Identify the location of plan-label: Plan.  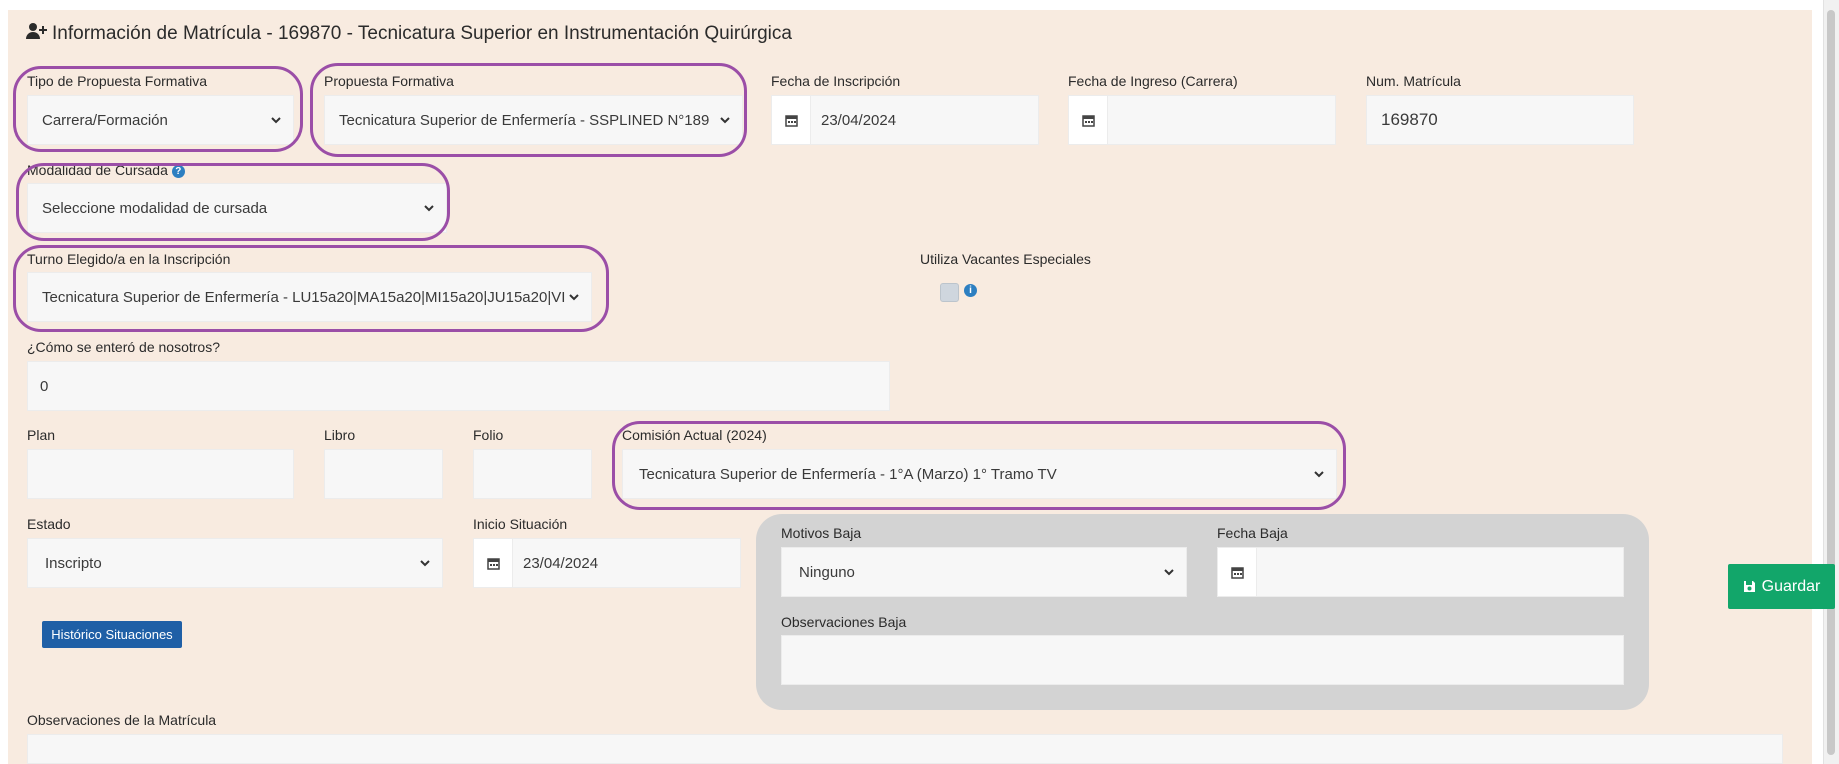
(41, 435).